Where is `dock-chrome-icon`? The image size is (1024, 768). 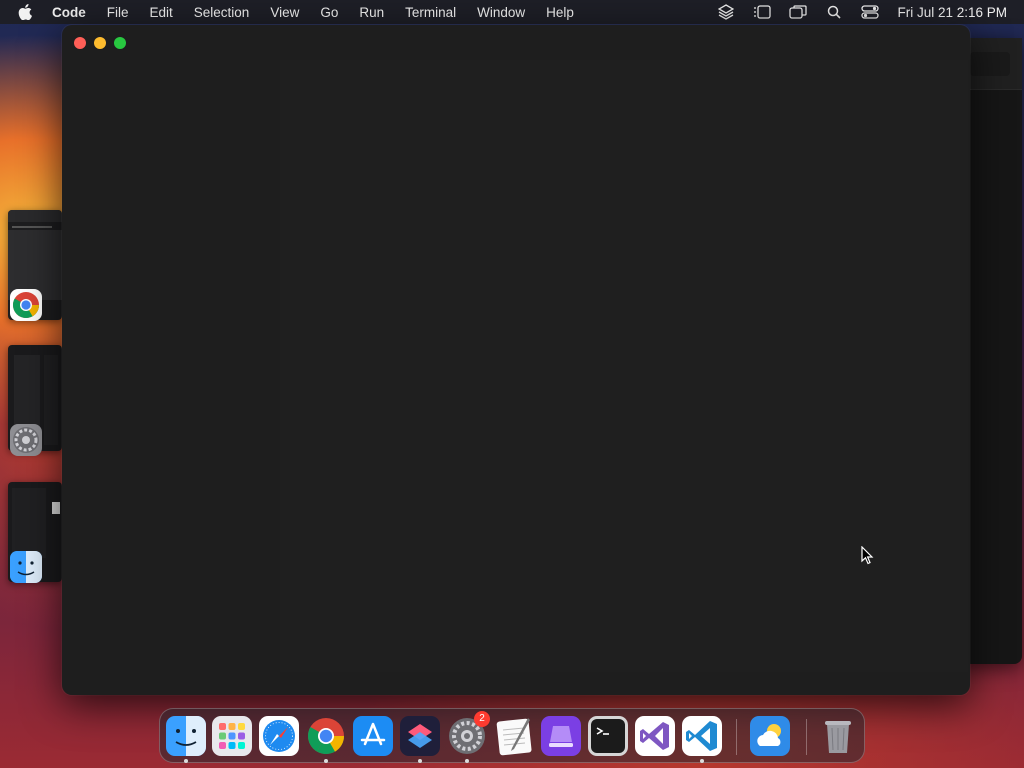
dock-chrome-icon is located at coordinates (326, 736).